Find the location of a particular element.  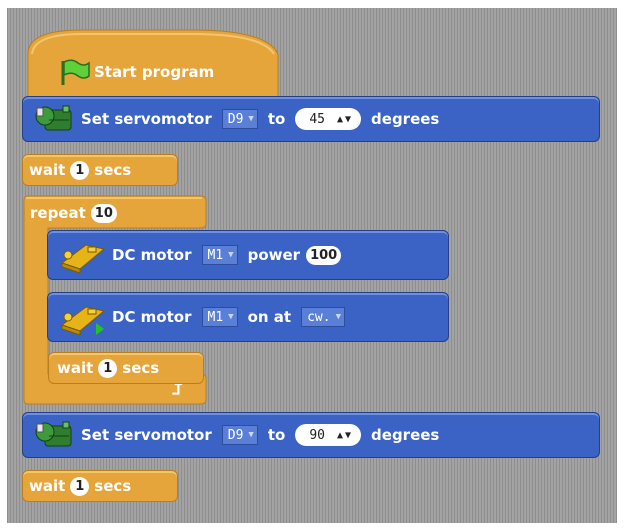

start-program-label: Start program is located at coordinates (154, 72).